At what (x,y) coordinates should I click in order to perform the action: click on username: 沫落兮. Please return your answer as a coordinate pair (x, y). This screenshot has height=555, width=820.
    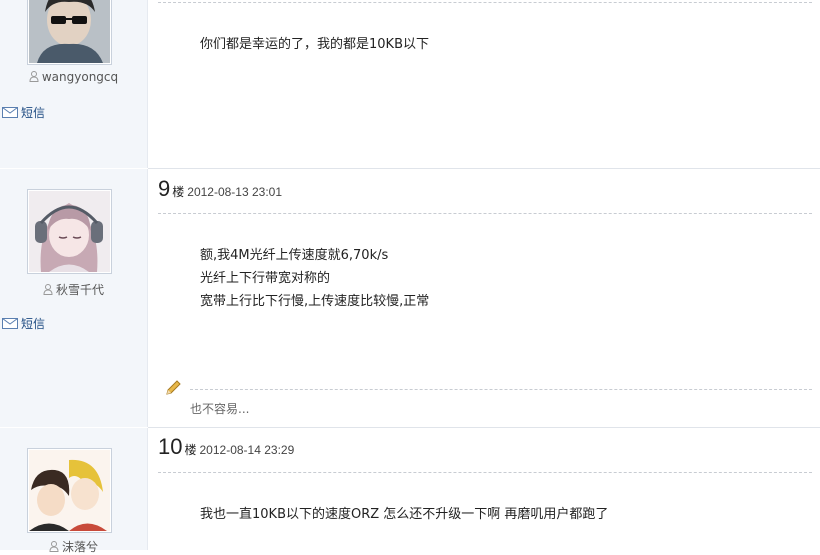
    Looking at the image, I should click on (73, 546).